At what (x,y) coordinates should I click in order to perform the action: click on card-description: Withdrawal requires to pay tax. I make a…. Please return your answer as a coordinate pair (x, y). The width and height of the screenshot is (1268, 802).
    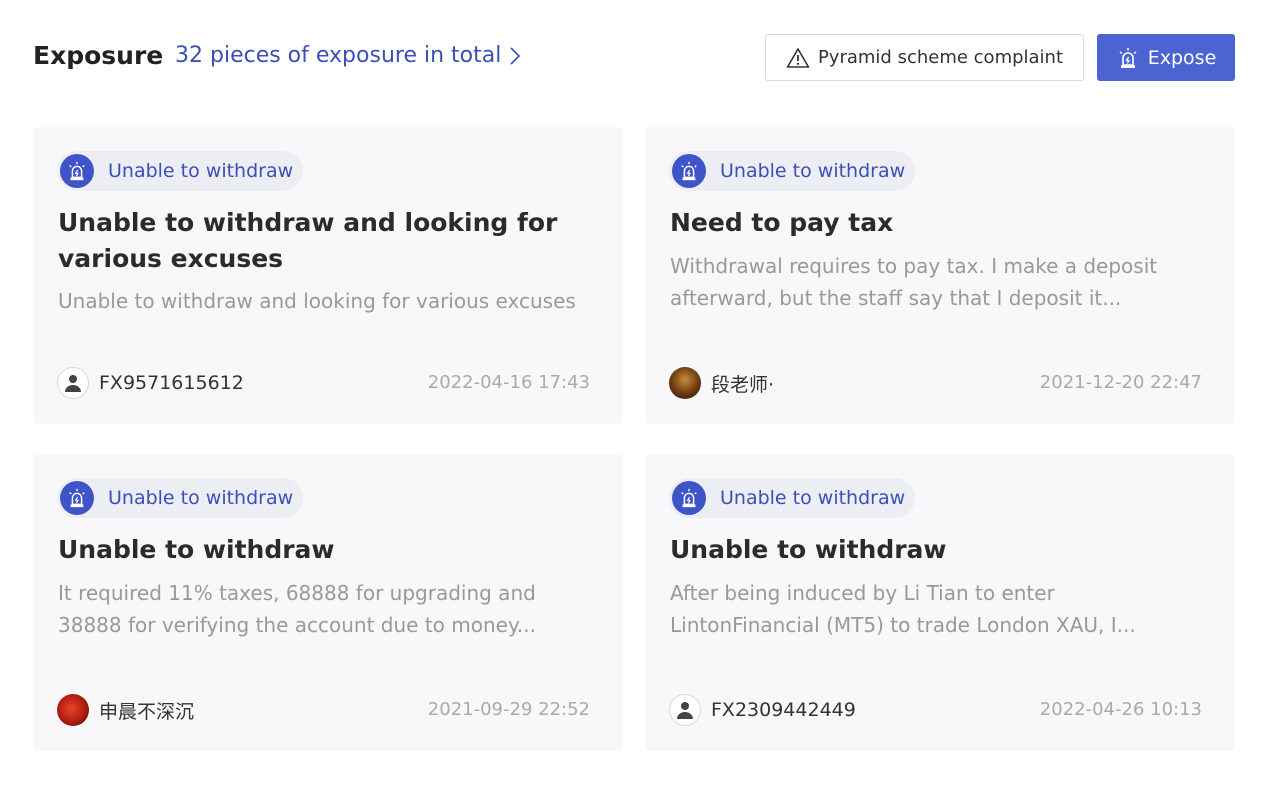
    Looking at the image, I should click on (914, 282).